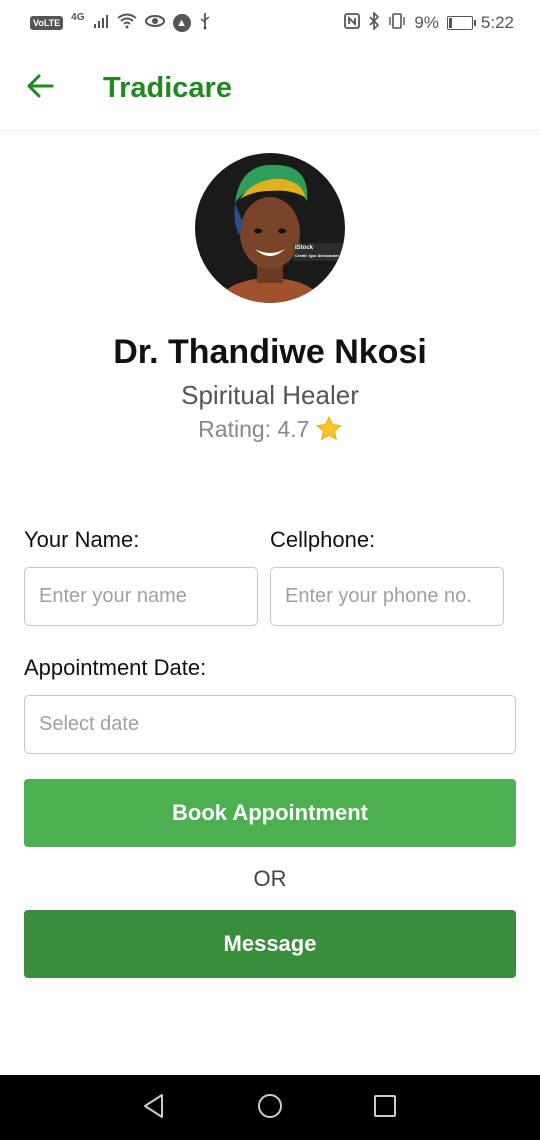 The width and height of the screenshot is (540, 1140). What do you see at coordinates (82, 539) in the screenshot?
I see `name-label: Your Name:` at bounding box center [82, 539].